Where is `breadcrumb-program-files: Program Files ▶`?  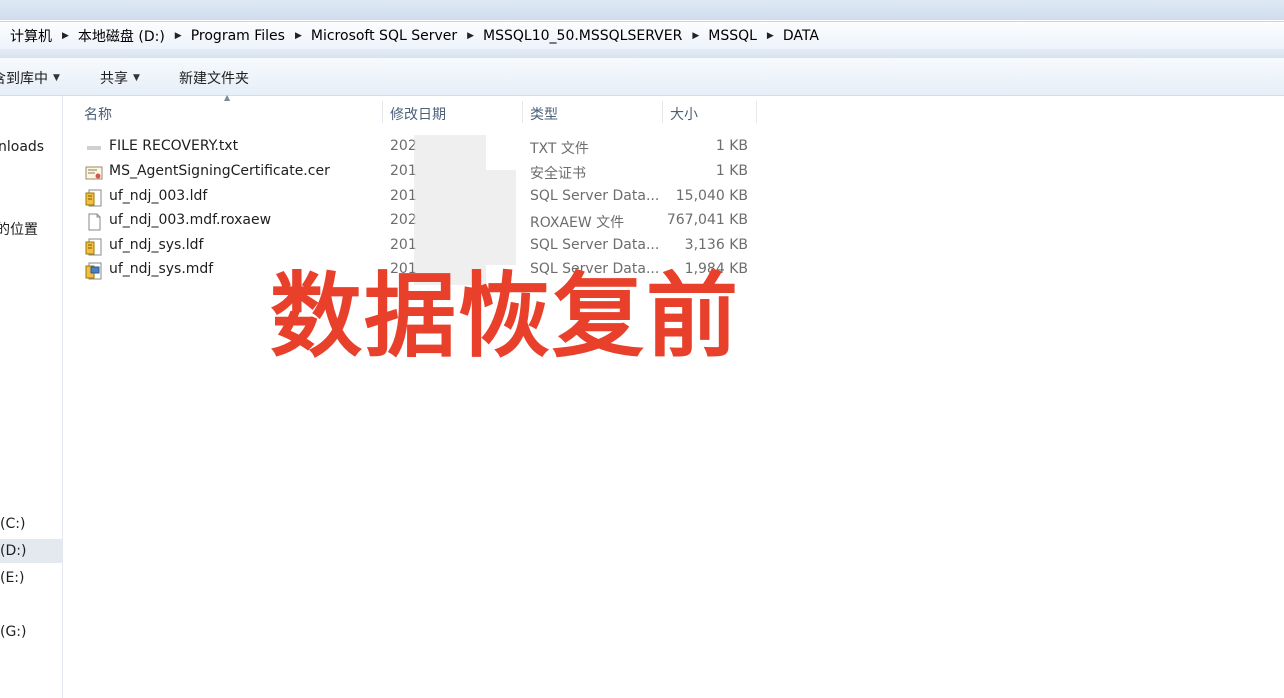
breadcrumb-program-files: Program Files ▶ is located at coordinates (247, 36).